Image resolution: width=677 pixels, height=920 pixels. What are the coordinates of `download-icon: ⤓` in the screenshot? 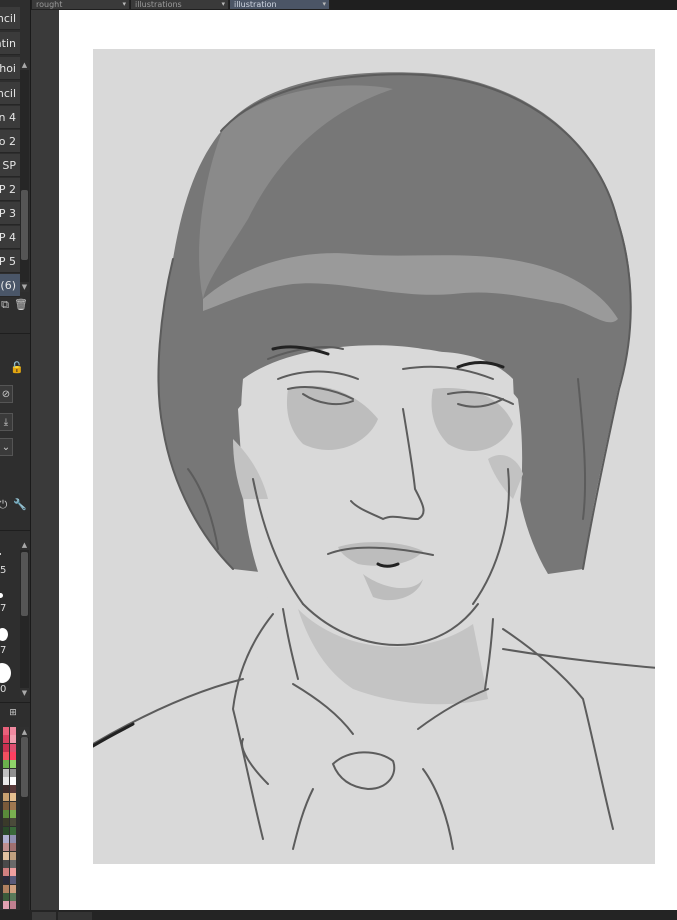 It's located at (6, 422).